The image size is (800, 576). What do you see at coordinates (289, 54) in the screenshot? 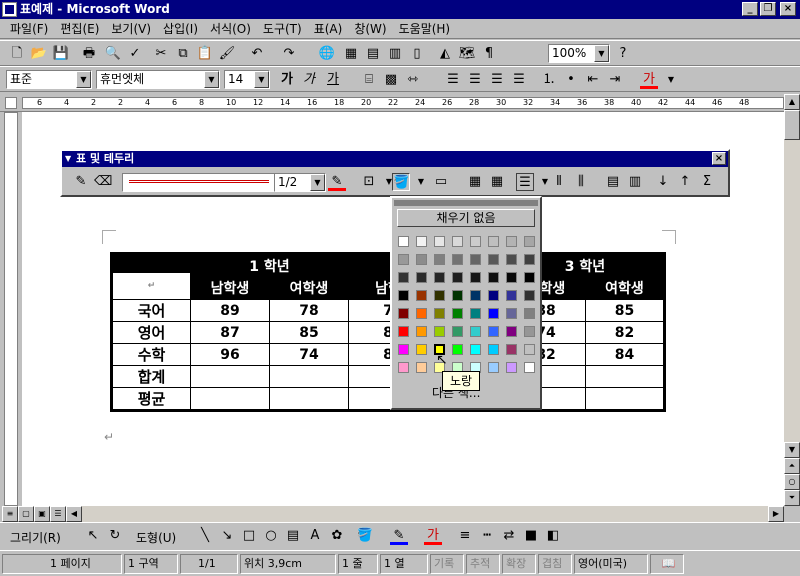
I see `redo-icon: ↷` at bounding box center [289, 54].